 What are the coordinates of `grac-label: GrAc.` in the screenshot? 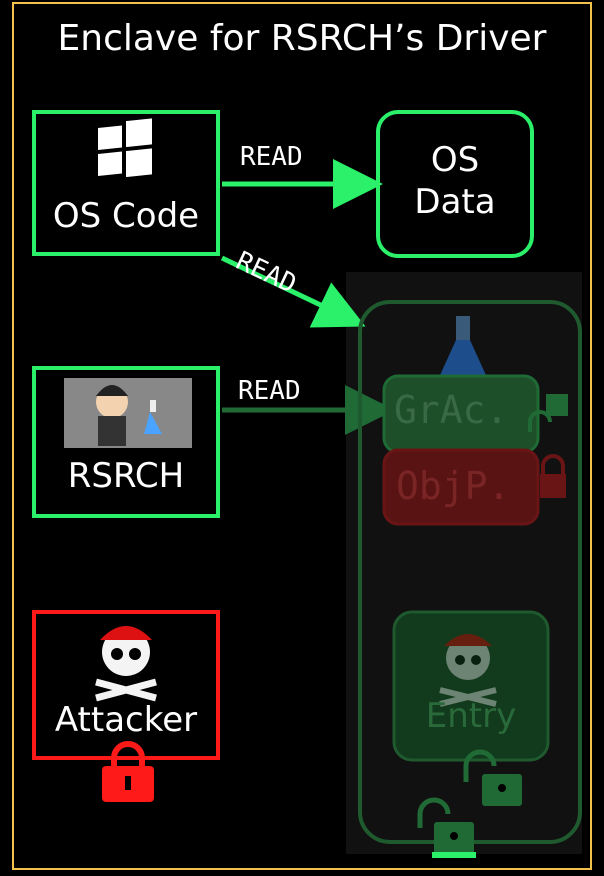 It's located at (451, 410).